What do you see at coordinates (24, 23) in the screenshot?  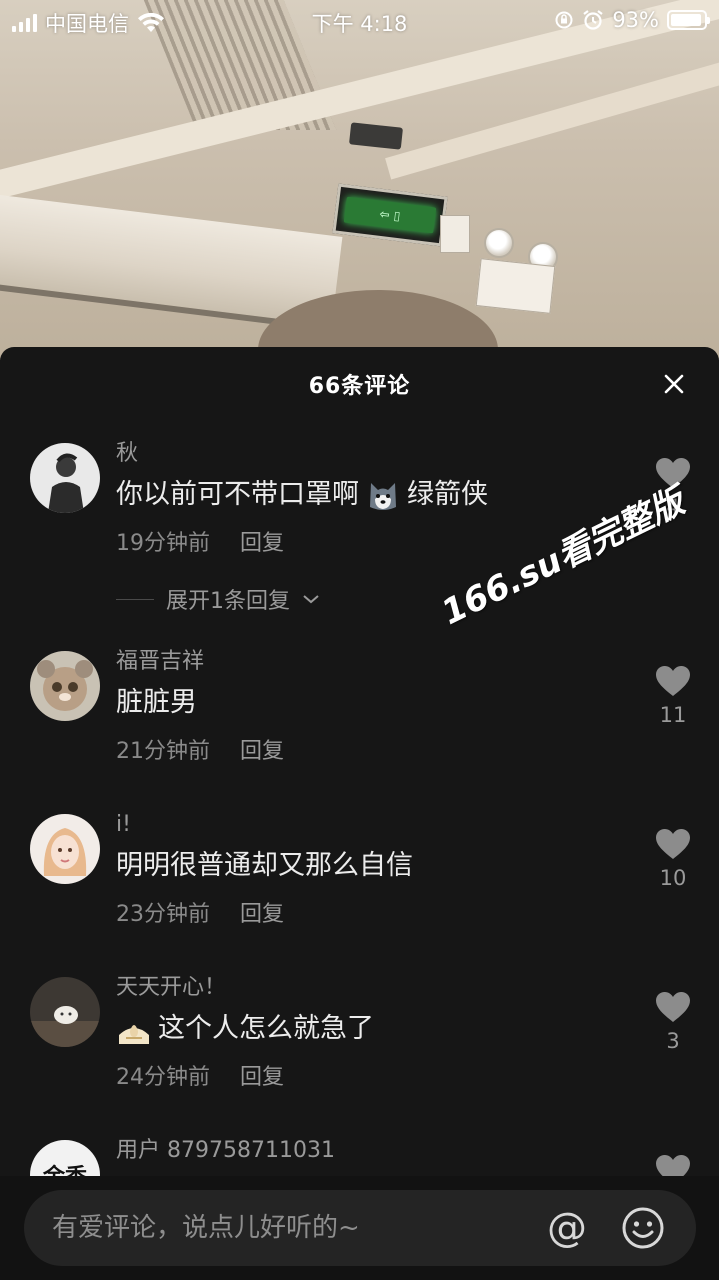 I see `cellular-signal-icon` at bounding box center [24, 23].